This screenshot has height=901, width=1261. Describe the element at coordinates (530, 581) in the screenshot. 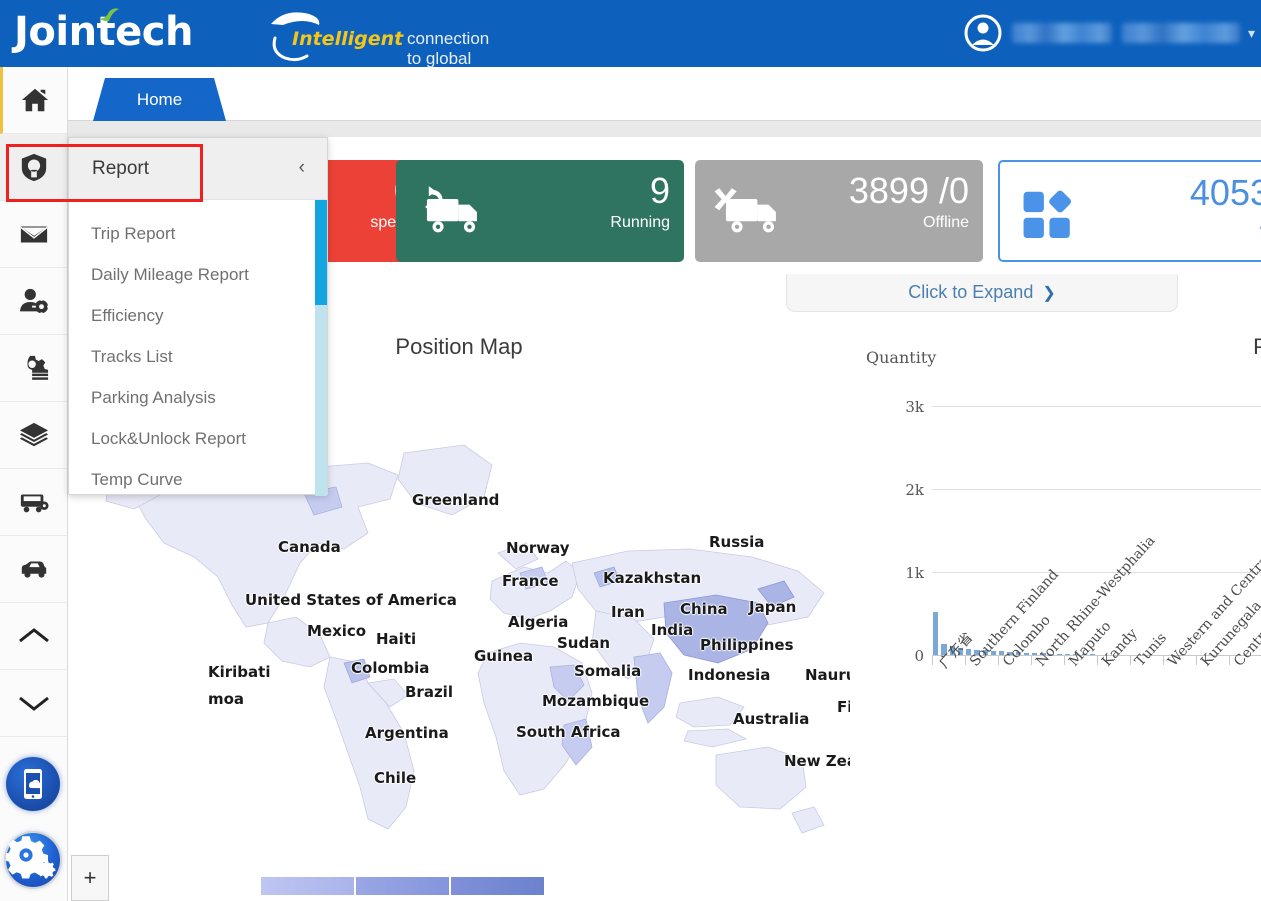

I see `map-label: France` at that location.